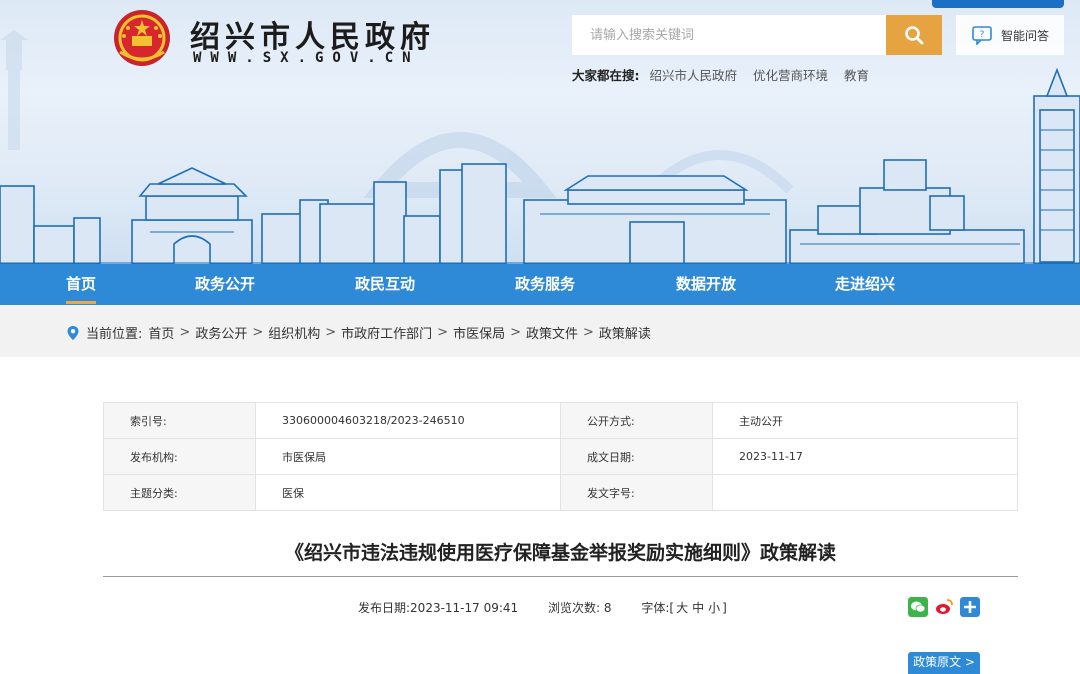  Describe the element at coordinates (729, 35) in the screenshot. I see `search-input` at that location.